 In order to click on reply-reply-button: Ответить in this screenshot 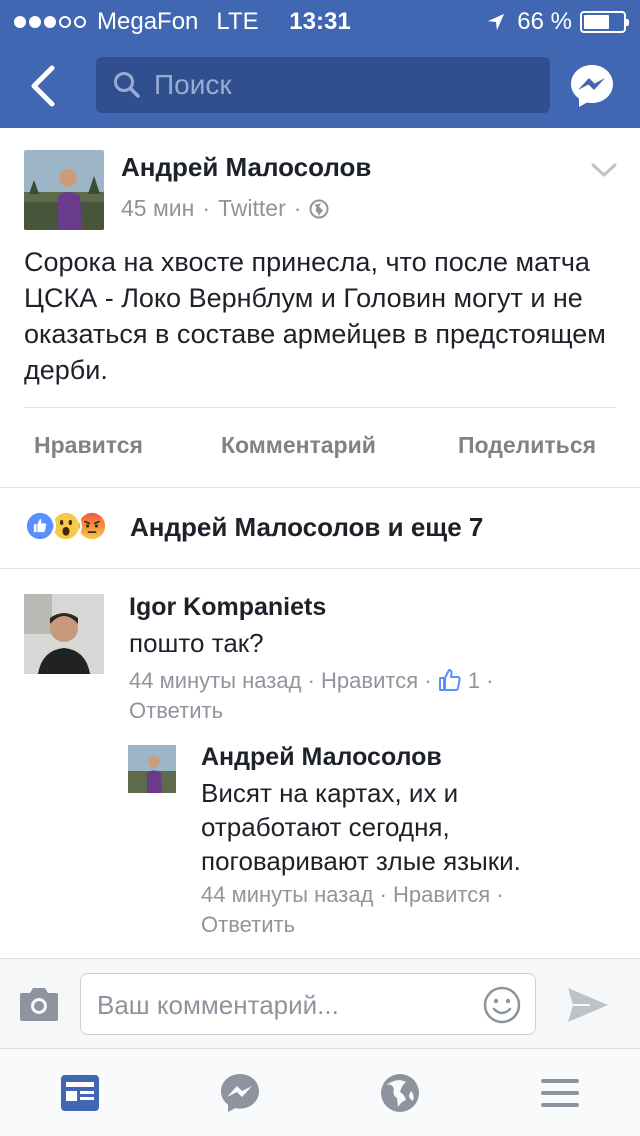, I will do `click(248, 924)`.